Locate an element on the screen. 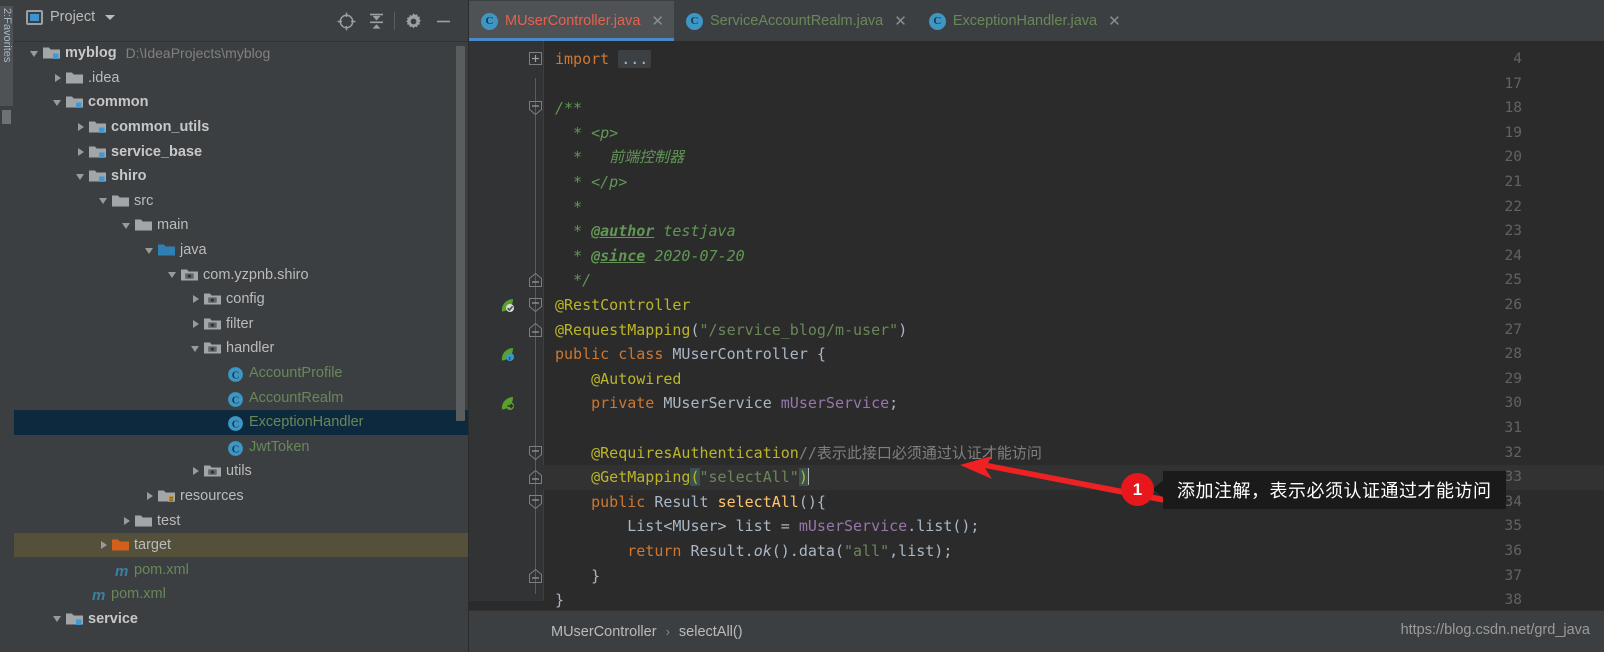 This screenshot has width=1604, height=652. code-token: { is located at coordinates (821, 354).